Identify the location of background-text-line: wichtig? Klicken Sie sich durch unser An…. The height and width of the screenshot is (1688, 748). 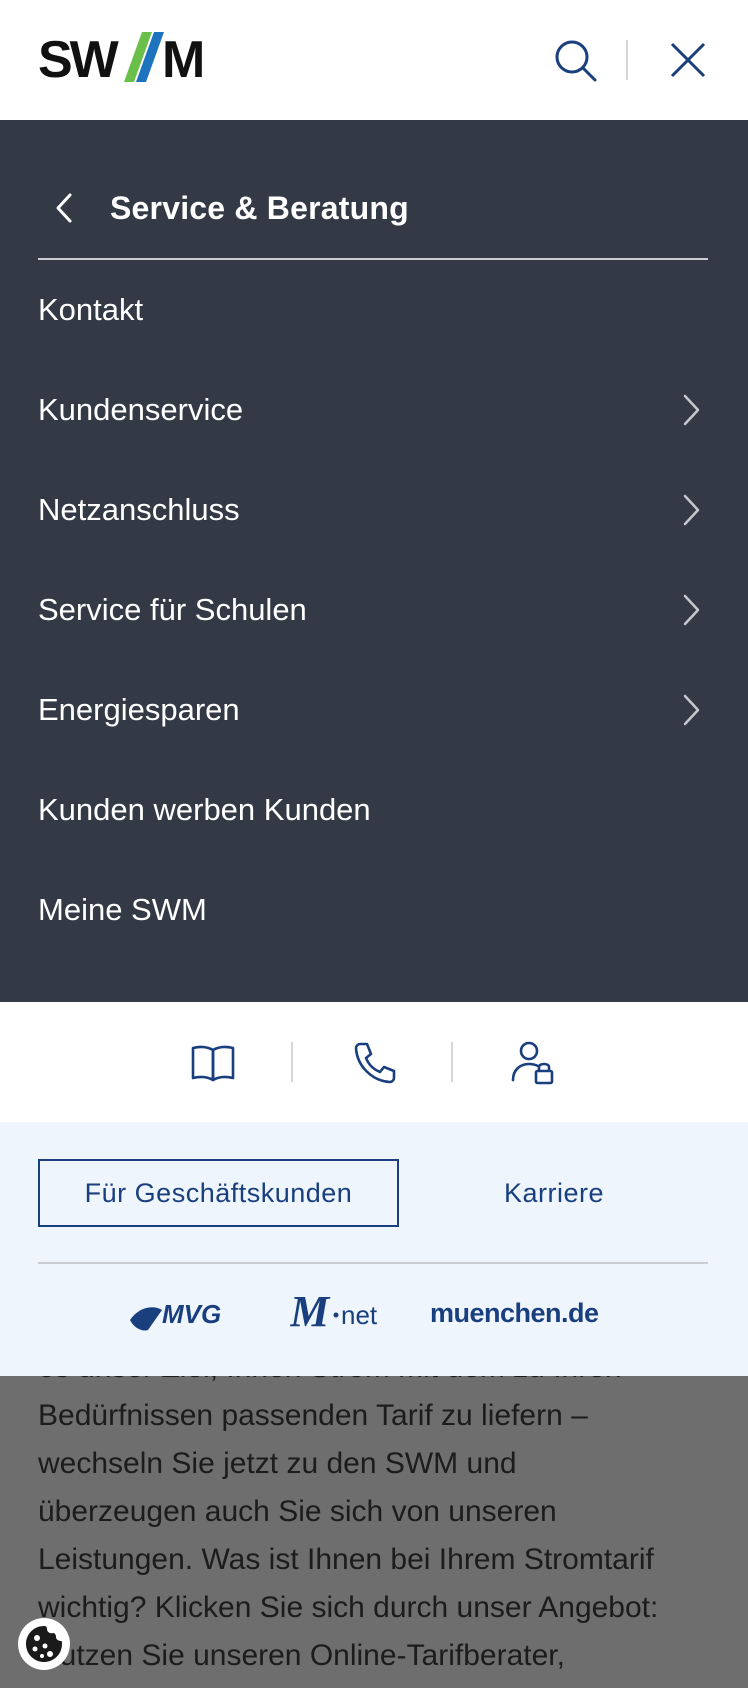
(348, 1607).